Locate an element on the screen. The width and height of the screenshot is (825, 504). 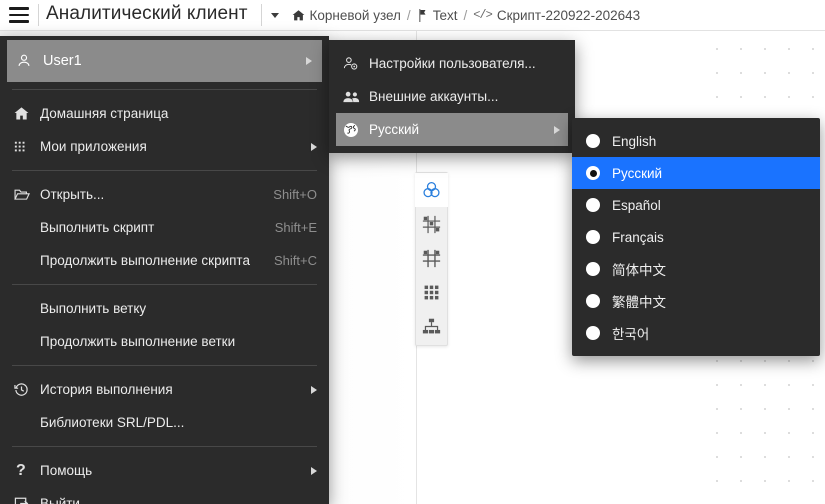
language-option-spanish: Español is located at coordinates (696, 205).